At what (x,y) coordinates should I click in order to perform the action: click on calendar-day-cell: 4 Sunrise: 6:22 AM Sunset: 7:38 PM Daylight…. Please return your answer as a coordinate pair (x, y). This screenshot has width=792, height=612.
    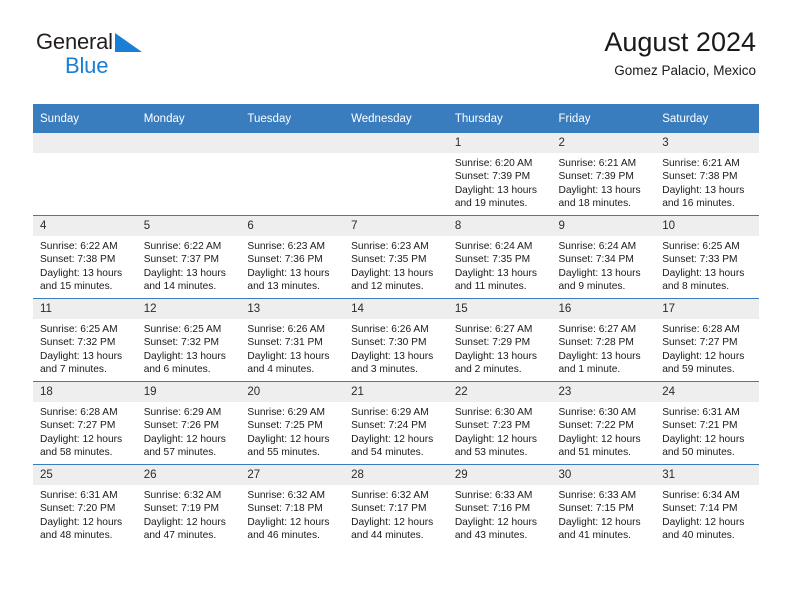
    Looking at the image, I should click on (85, 257).